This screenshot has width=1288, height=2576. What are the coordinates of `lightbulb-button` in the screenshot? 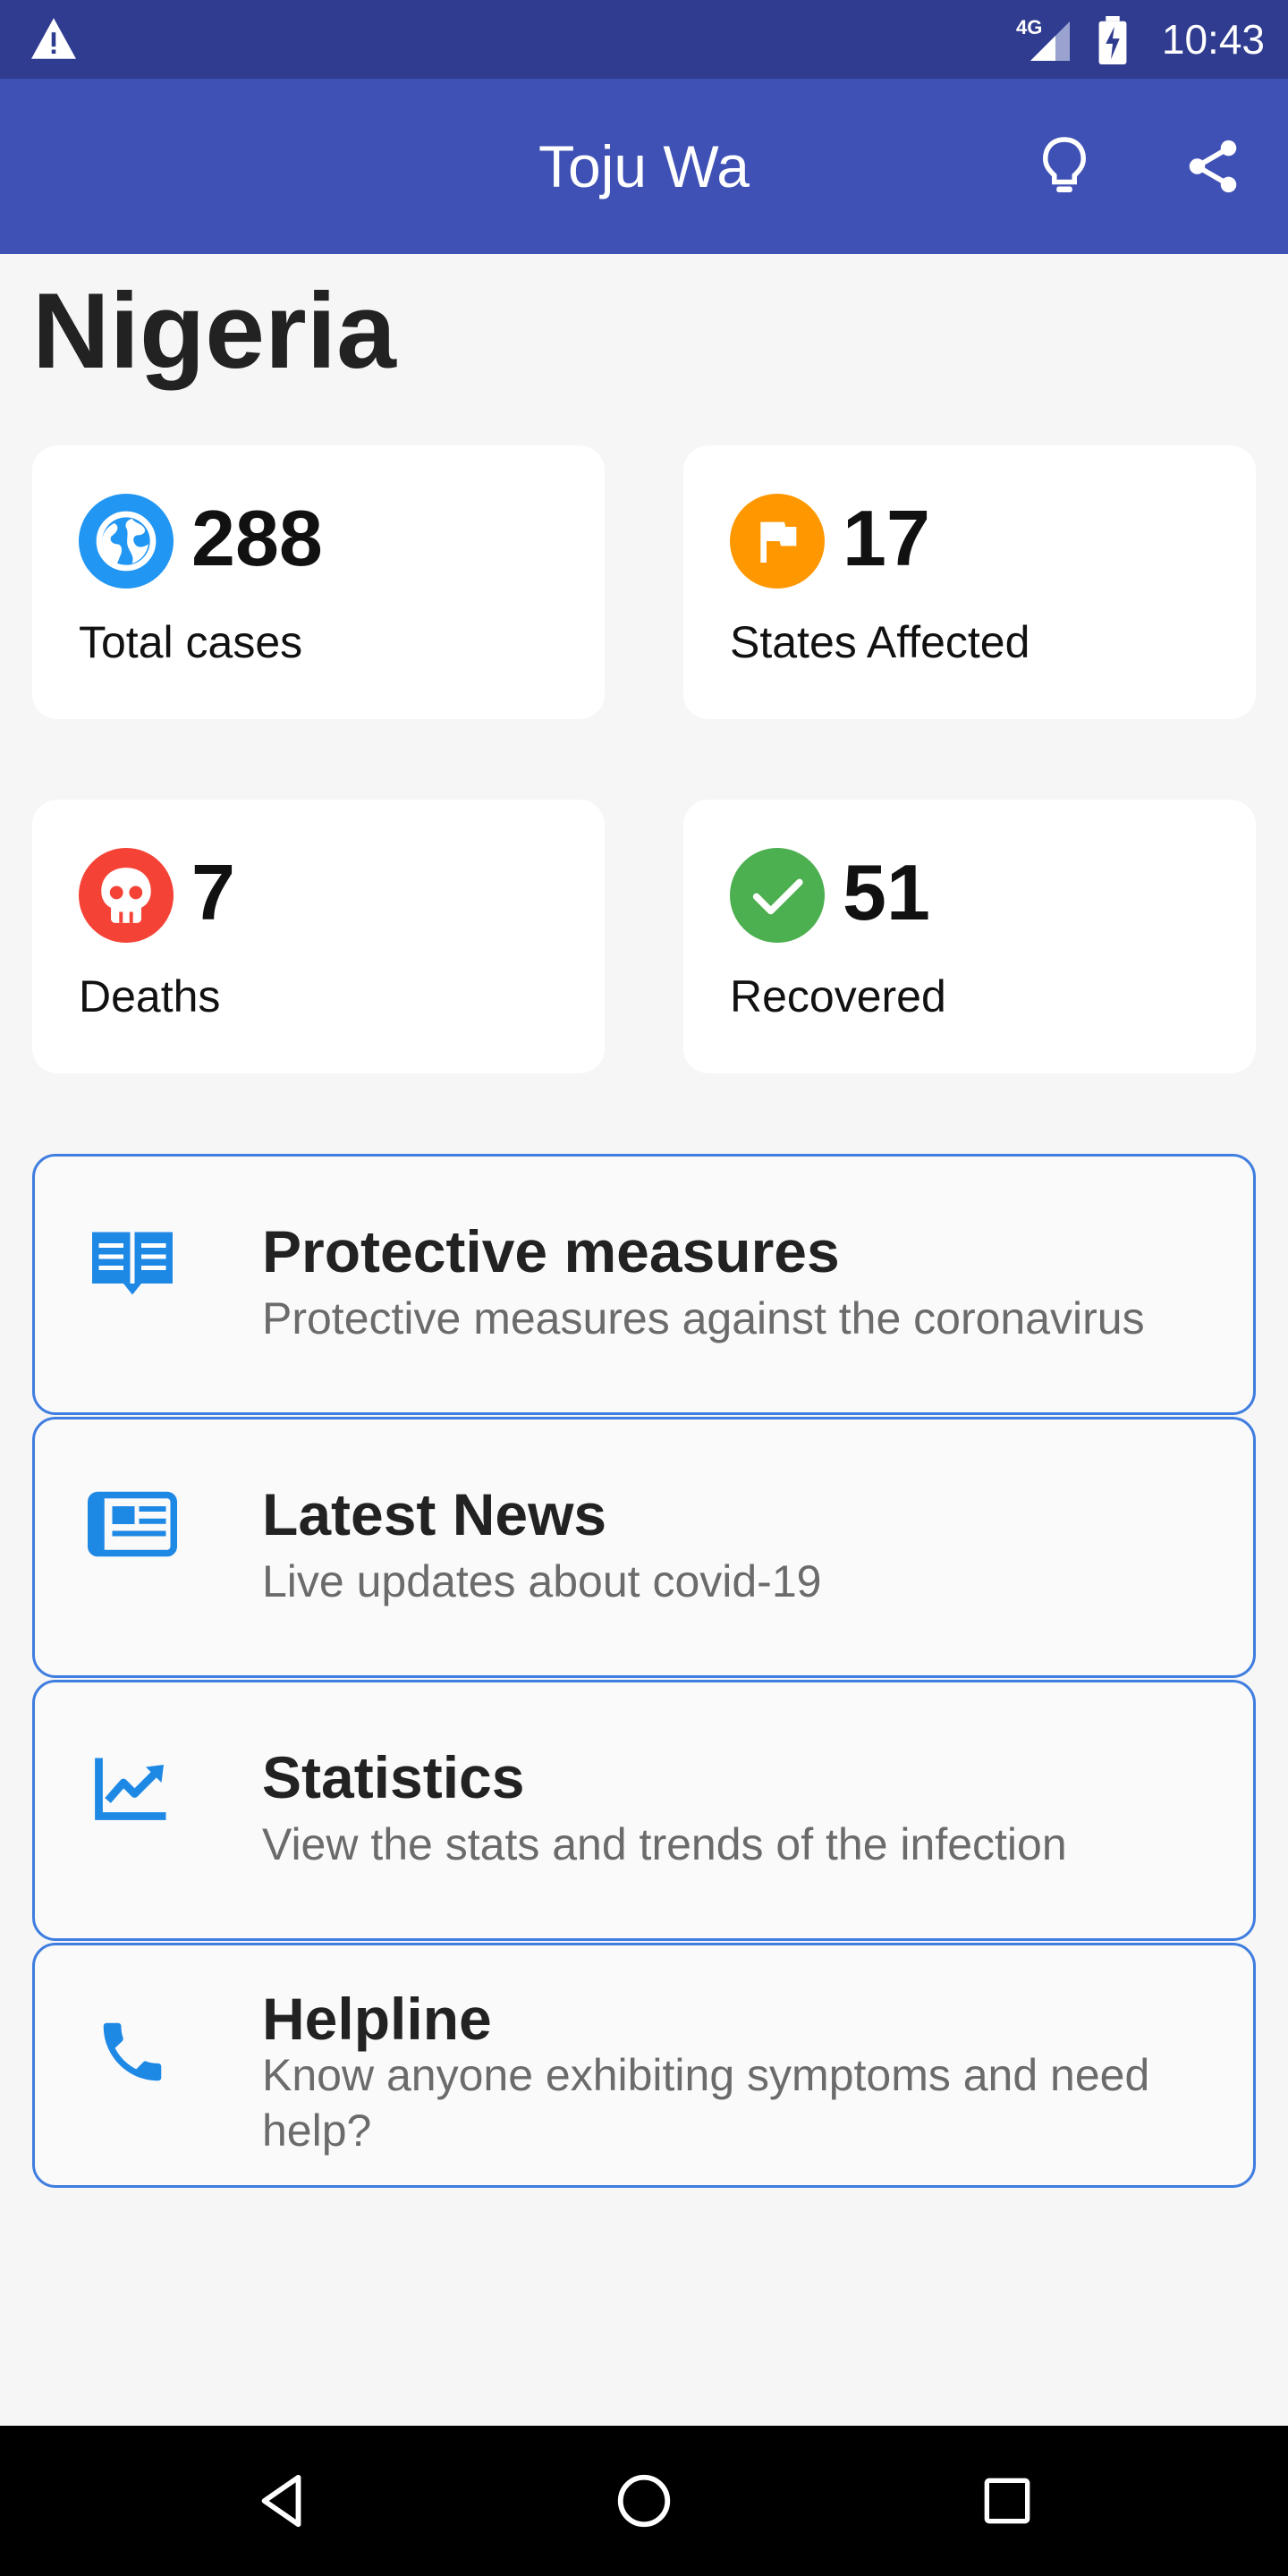 It's located at (1064, 166).